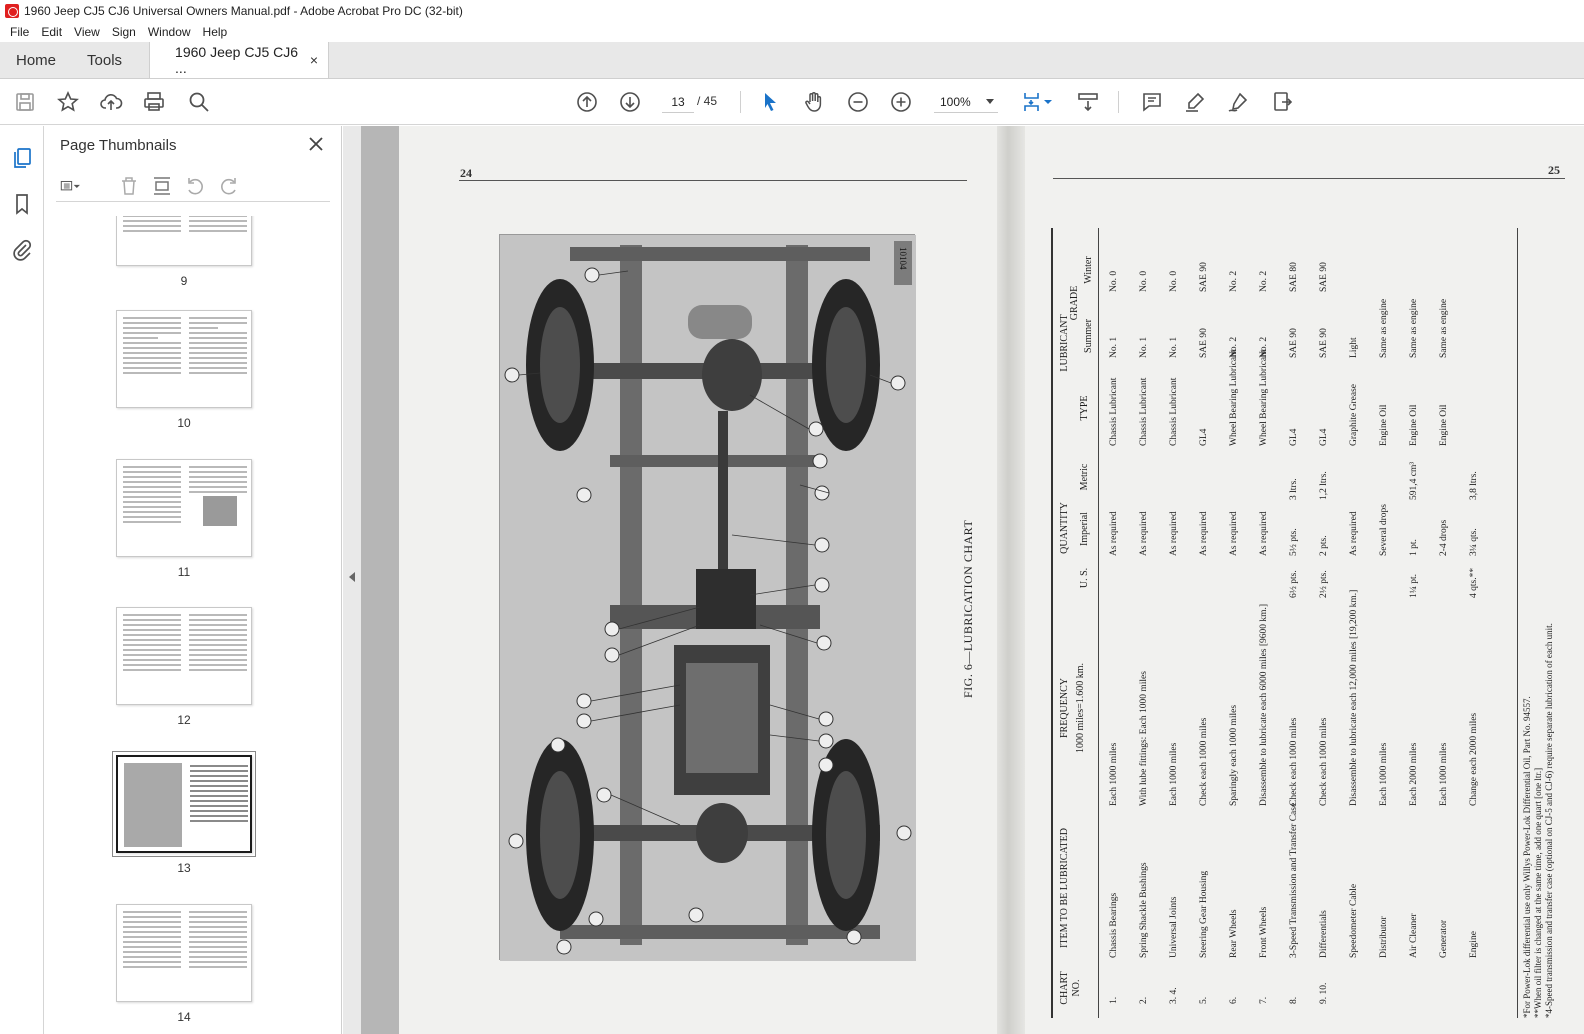 This screenshot has width=1584, height=1034. I want to click on right-header-rule, so click(1309, 178).